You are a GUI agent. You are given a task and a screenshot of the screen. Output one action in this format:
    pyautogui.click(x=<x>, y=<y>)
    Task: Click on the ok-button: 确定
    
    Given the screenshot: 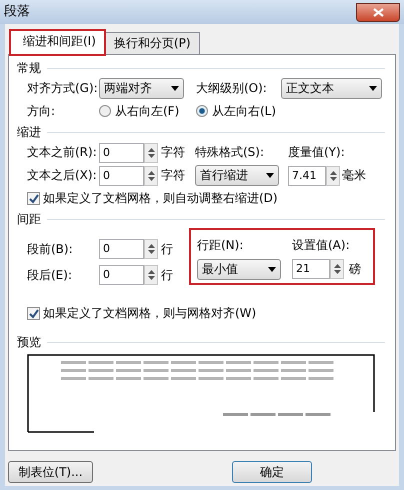 What is the action you would take?
    pyautogui.click(x=272, y=472)
    